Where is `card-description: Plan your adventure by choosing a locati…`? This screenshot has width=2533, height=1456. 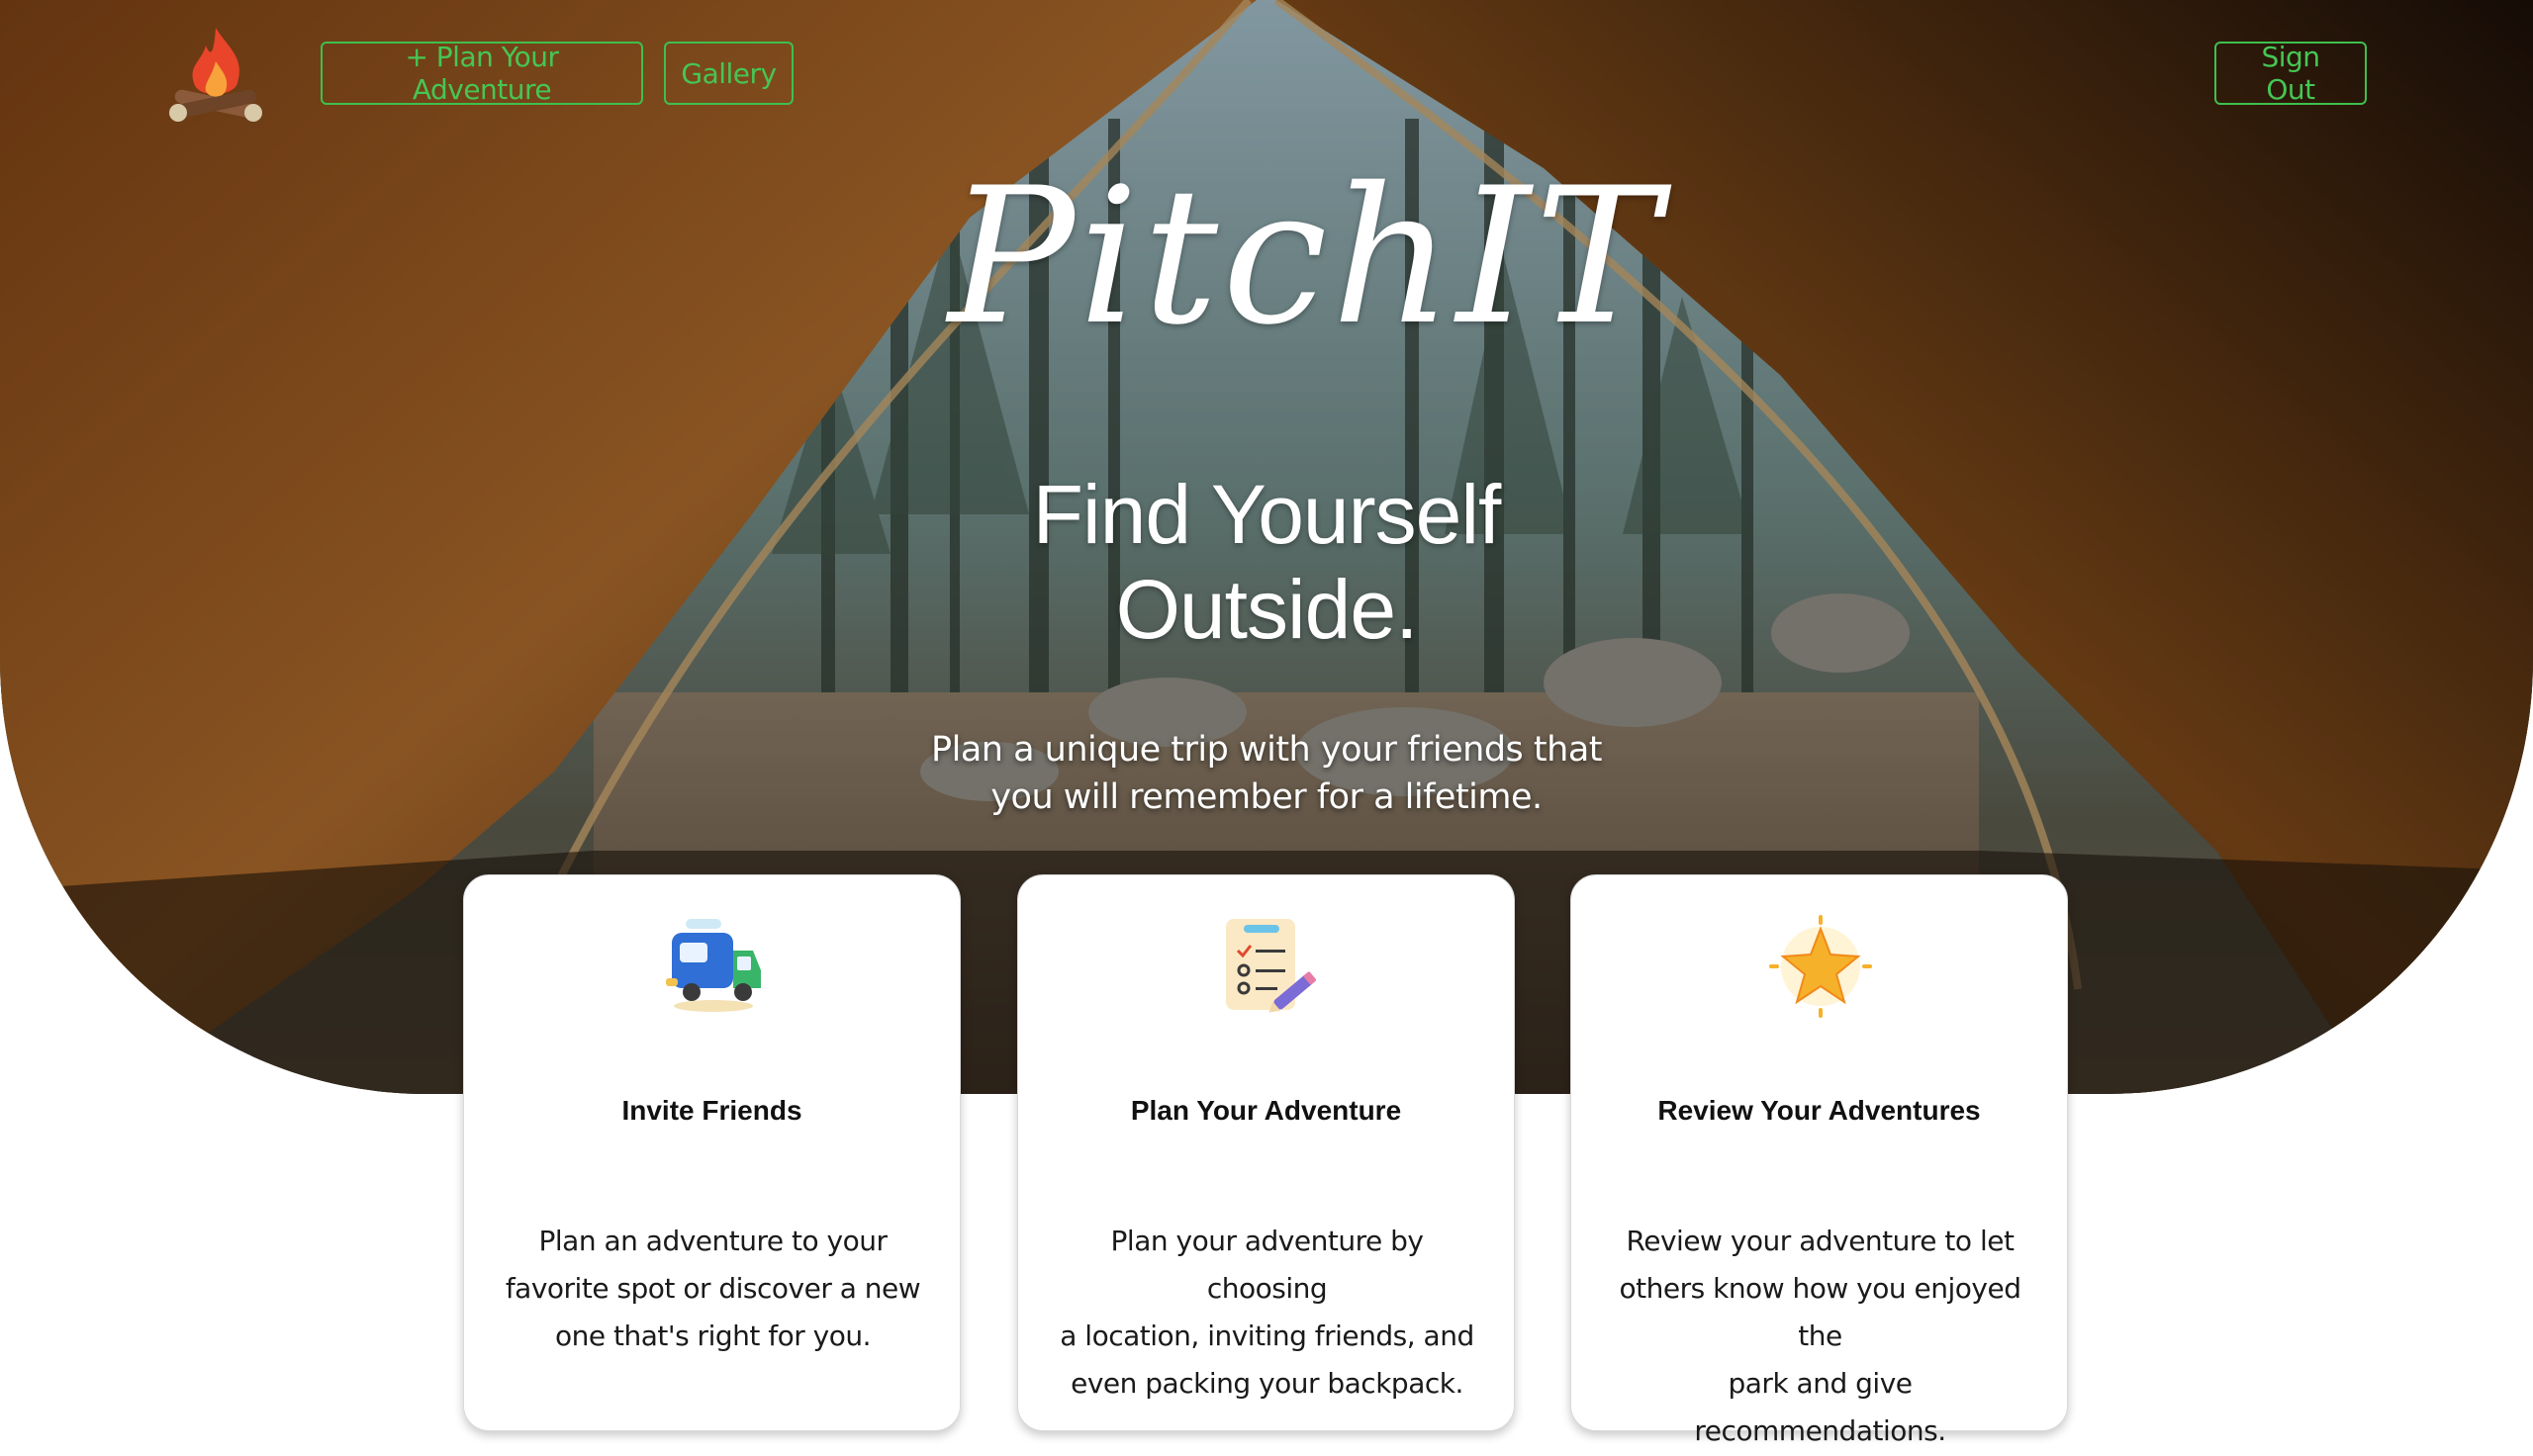
card-description: Plan your adventure by choosing a locati… is located at coordinates (1267, 1313).